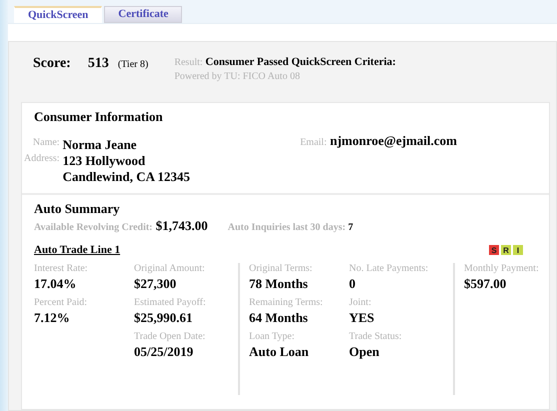  Describe the element at coordinates (279, 352) in the screenshot. I see `field-value: Auto Loan` at that location.